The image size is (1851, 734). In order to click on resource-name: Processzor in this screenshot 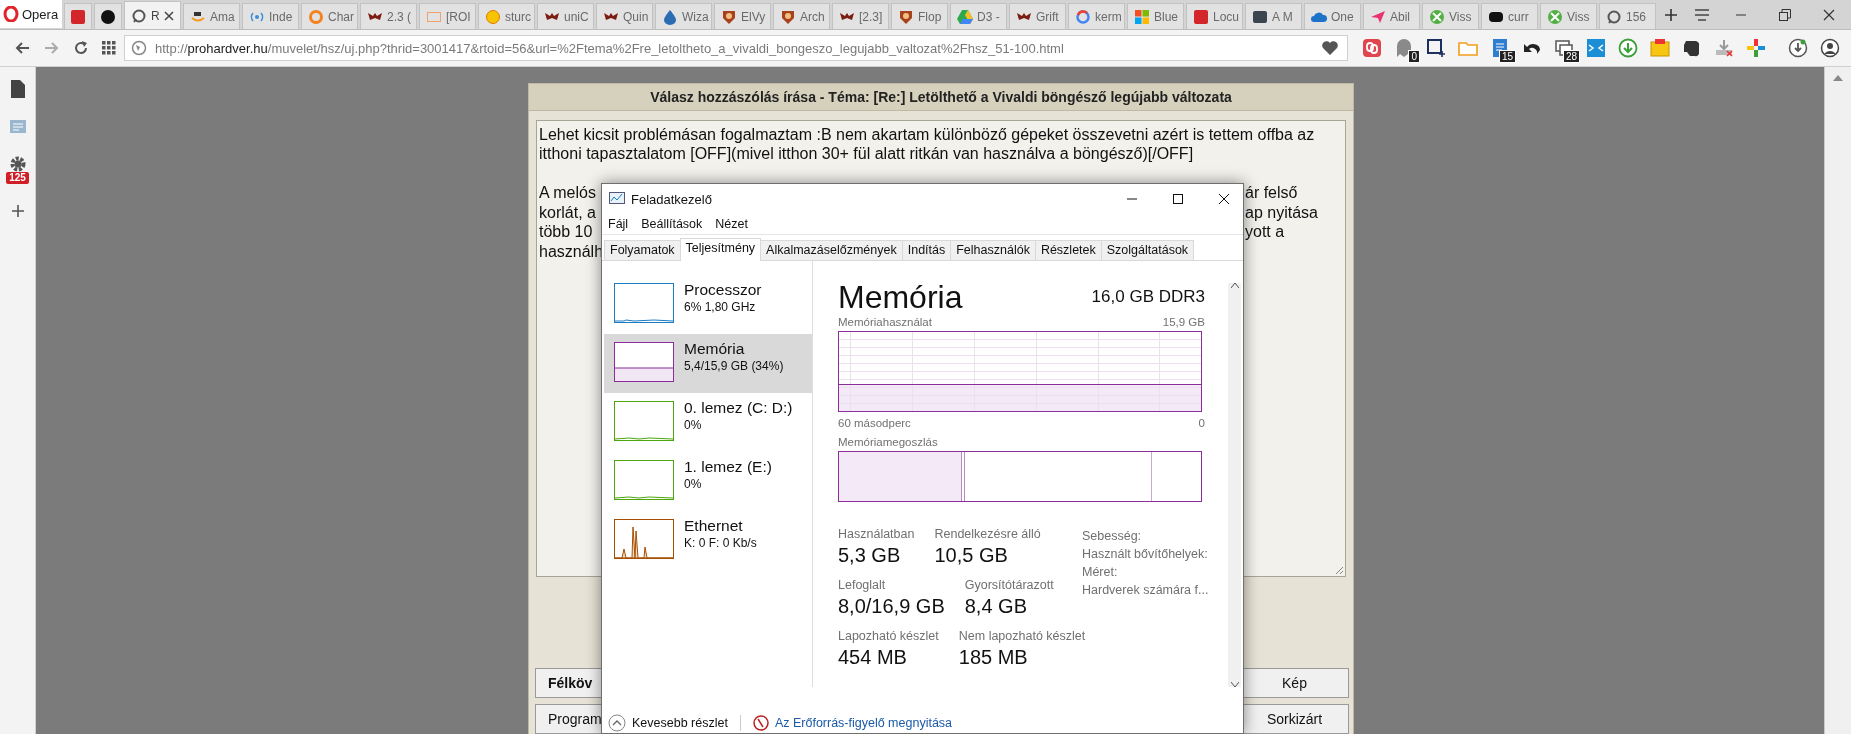, I will do `click(723, 289)`.